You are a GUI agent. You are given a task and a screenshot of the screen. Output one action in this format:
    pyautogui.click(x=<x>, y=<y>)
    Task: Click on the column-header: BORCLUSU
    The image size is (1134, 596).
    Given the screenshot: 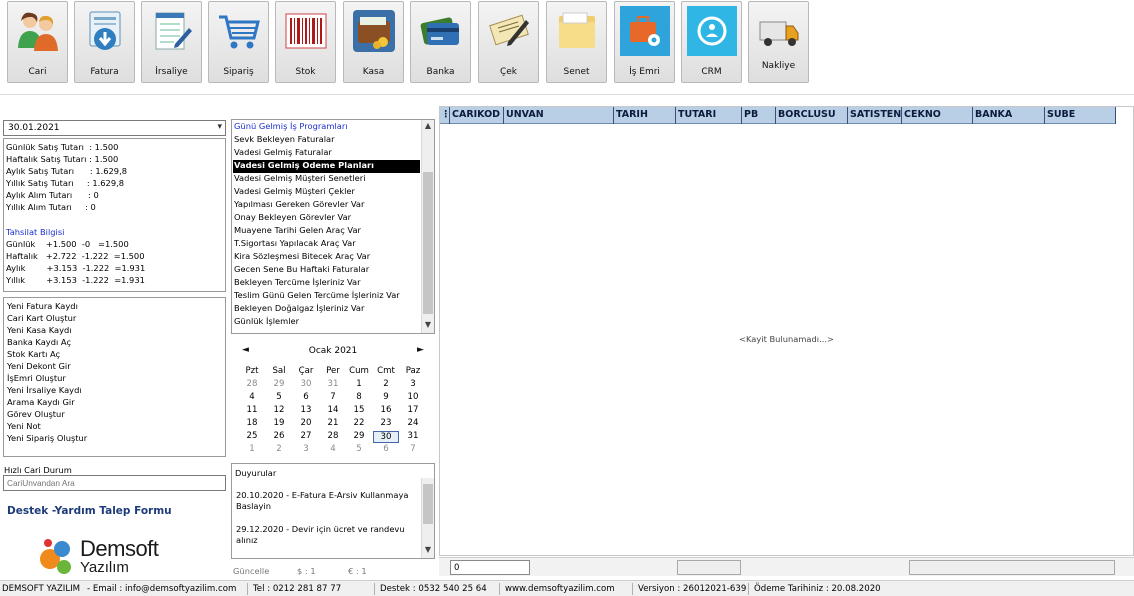 What is the action you would take?
    pyautogui.click(x=812, y=115)
    